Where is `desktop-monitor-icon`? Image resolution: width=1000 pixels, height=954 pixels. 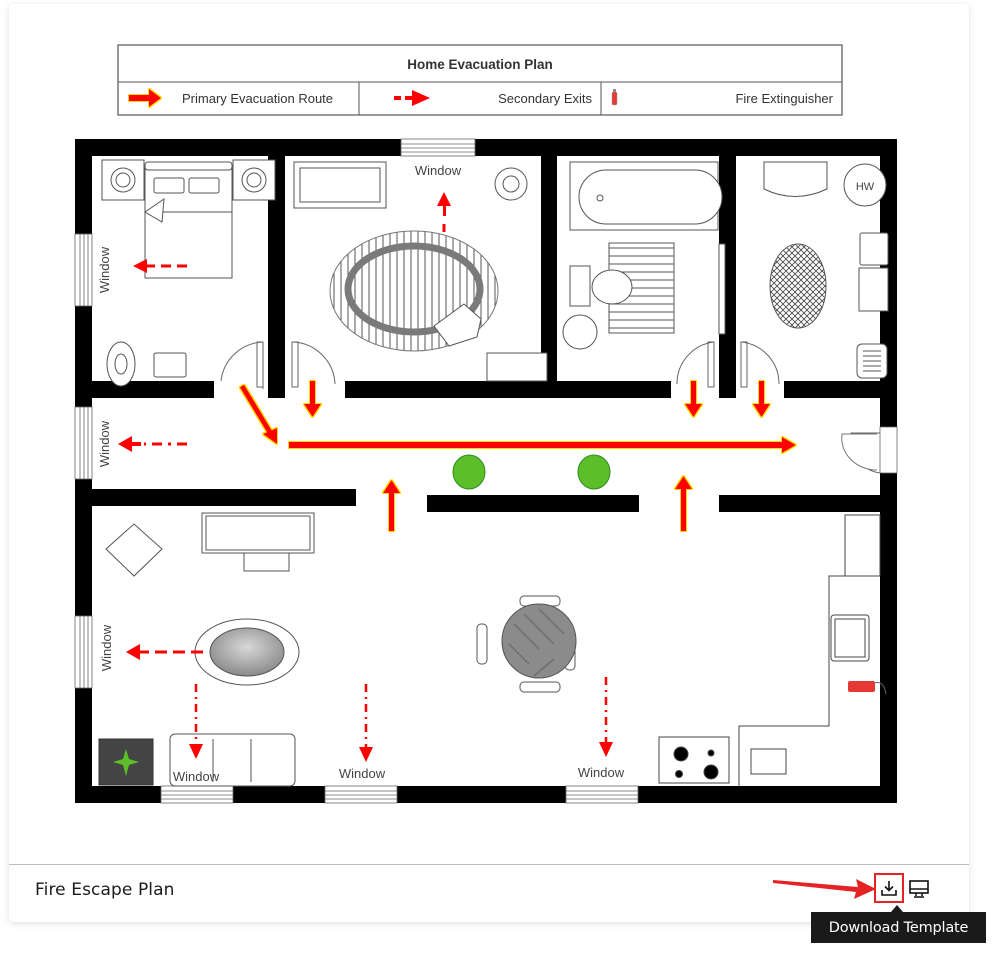
desktop-monitor-icon is located at coordinates (919, 889).